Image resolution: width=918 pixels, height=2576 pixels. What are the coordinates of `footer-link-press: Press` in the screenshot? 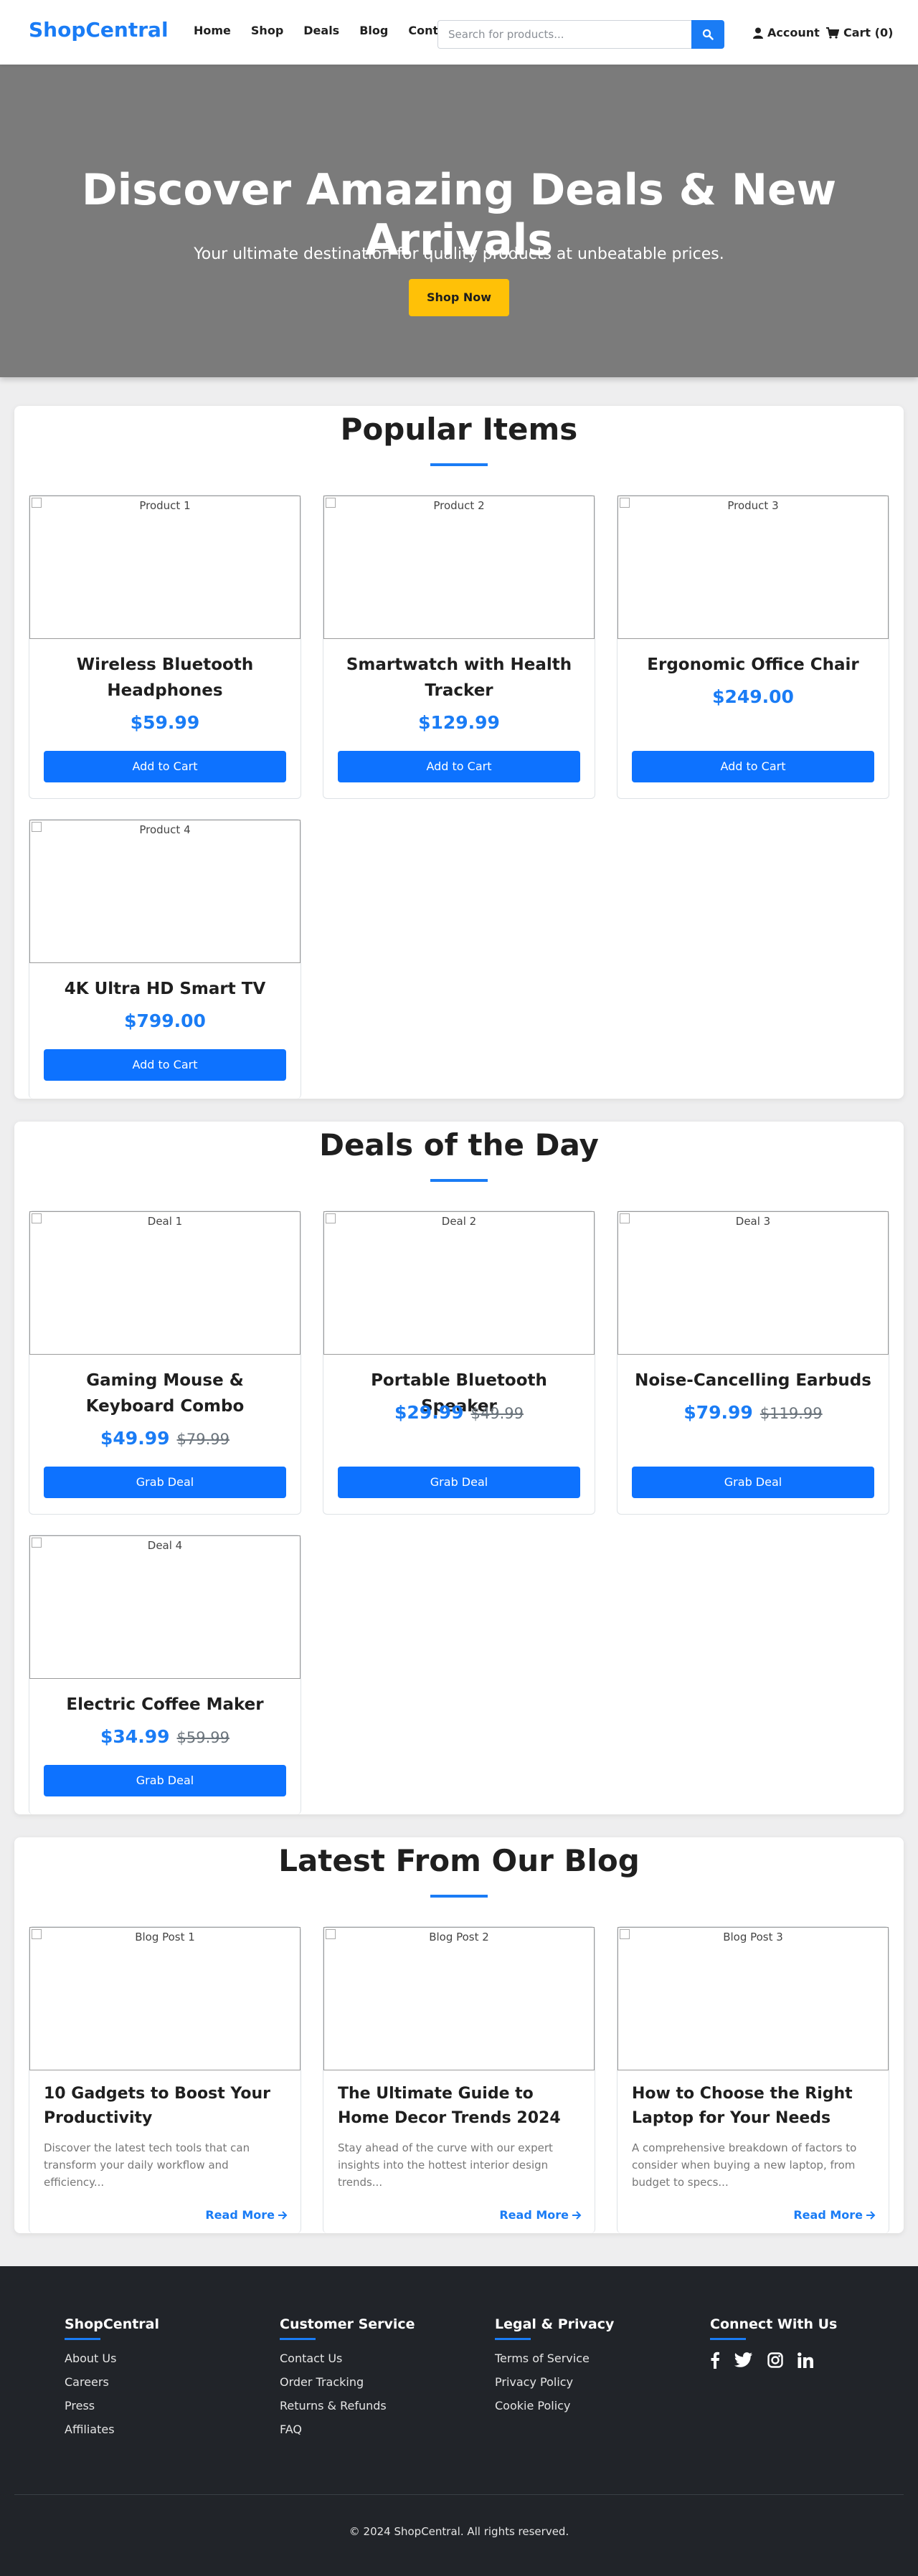 It's located at (112, 2405).